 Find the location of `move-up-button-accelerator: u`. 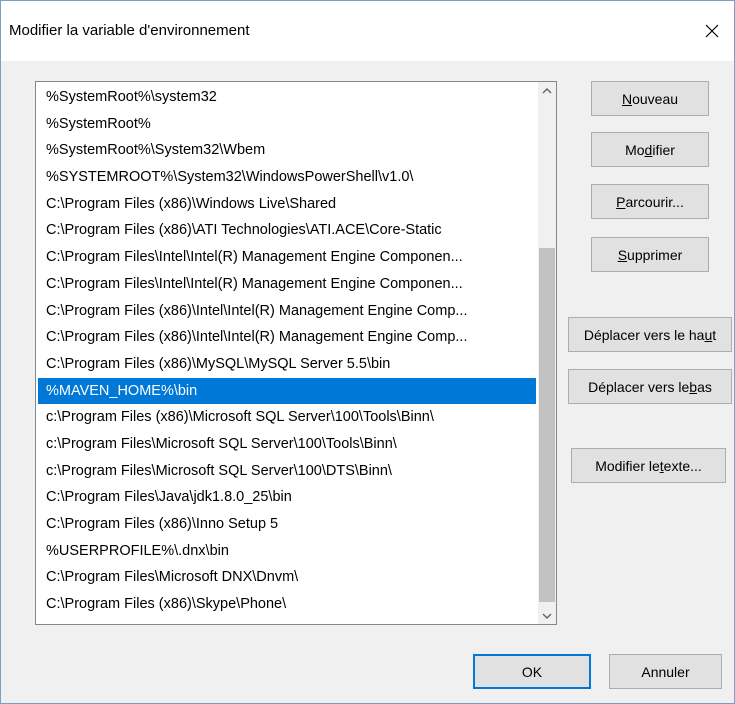

move-up-button-accelerator: u is located at coordinates (708, 334).